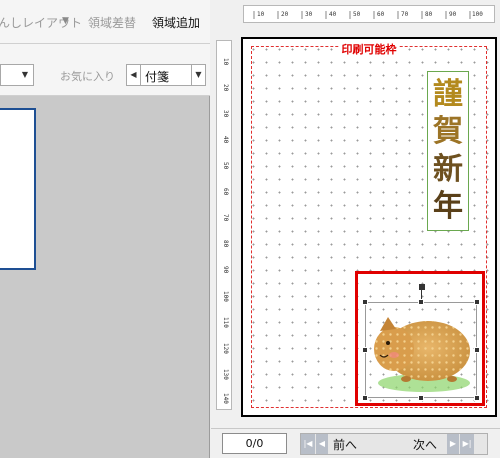 The height and width of the screenshot is (458, 500). Describe the element at coordinates (467, 444) in the screenshot. I see `last-page-icon: ▶|` at that location.